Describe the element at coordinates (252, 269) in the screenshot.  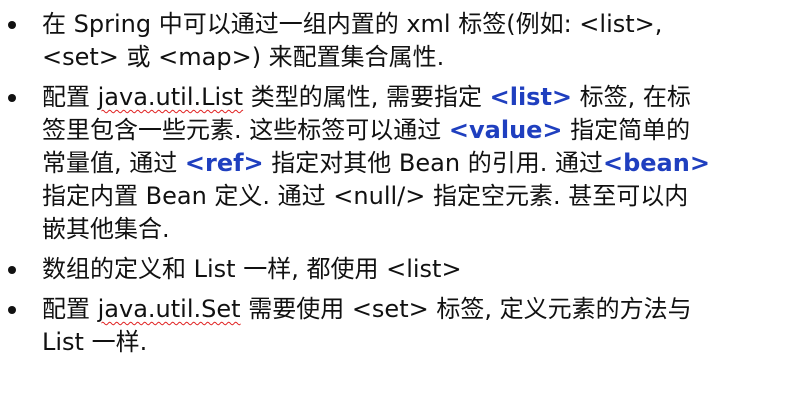
I see `text-line: 数组的定义和 List 一样, 都使用 <list>` at that location.